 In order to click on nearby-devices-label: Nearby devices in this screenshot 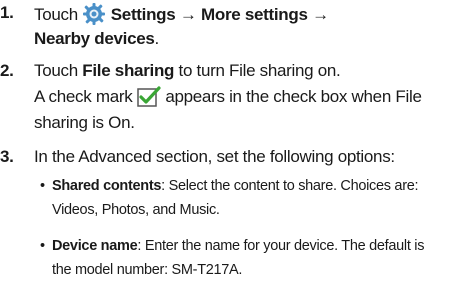, I will do `click(94, 38)`.